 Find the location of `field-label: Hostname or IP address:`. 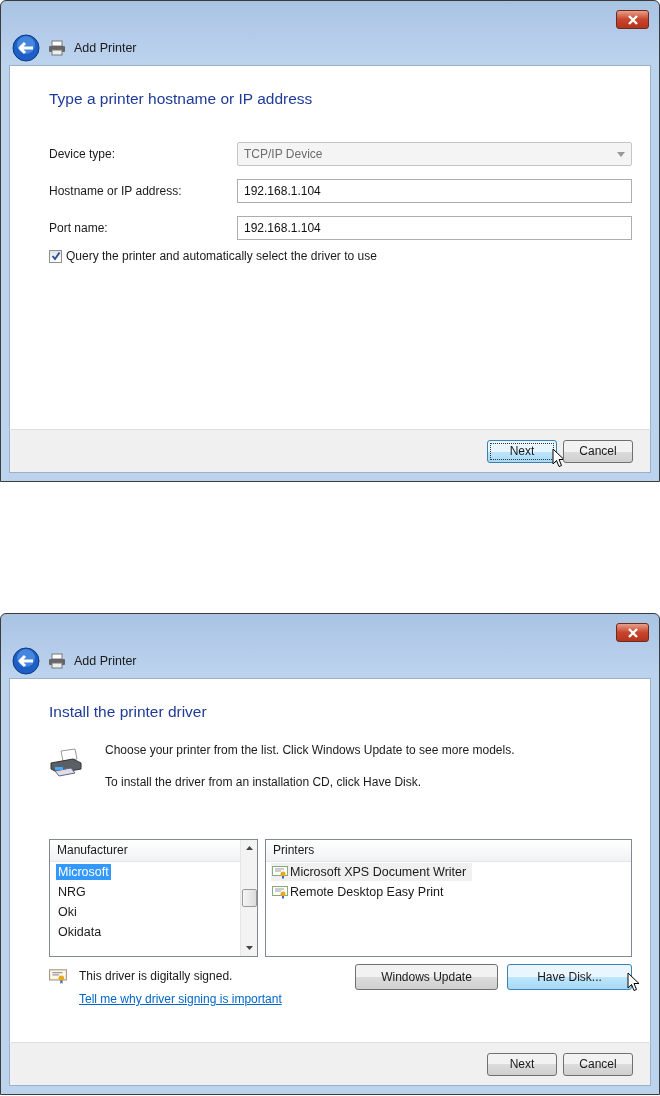

field-label: Hostname or IP address: is located at coordinates (116, 191).